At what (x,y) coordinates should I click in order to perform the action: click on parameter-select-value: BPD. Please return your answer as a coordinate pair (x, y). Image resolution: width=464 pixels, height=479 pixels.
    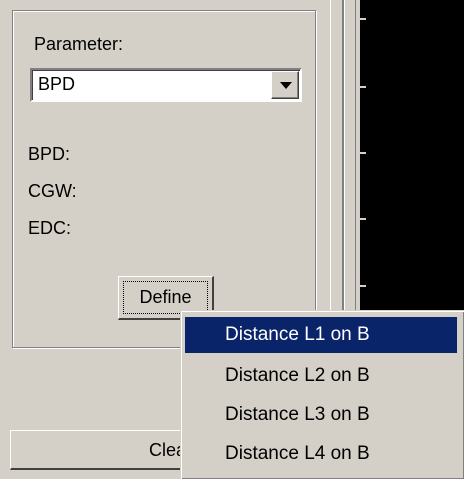
    Looking at the image, I should click on (57, 84).